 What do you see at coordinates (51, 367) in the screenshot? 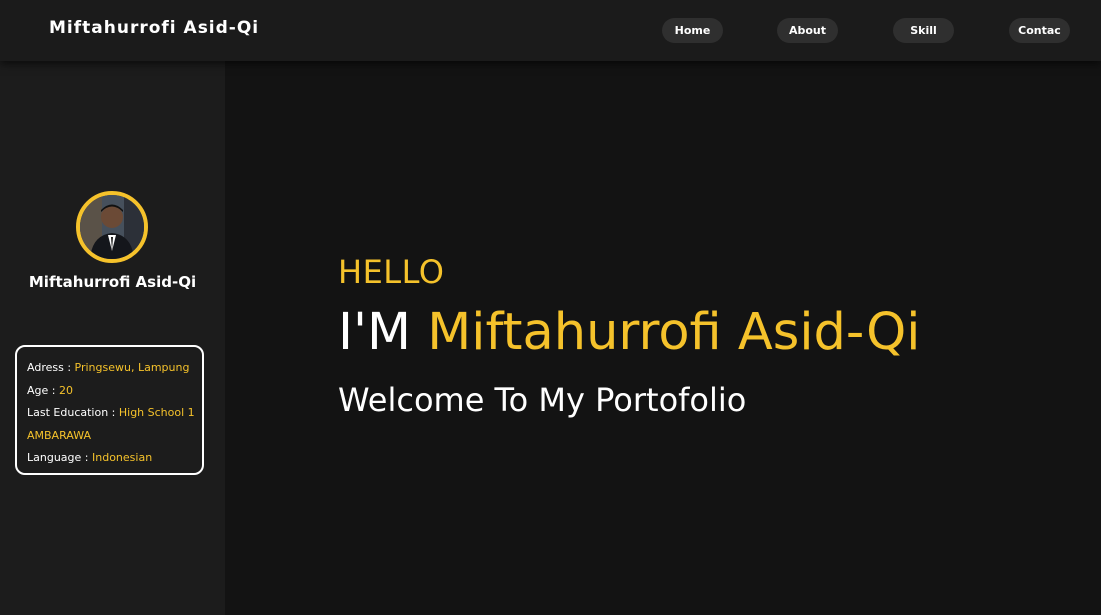
I see `address-label: Adress :` at bounding box center [51, 367].